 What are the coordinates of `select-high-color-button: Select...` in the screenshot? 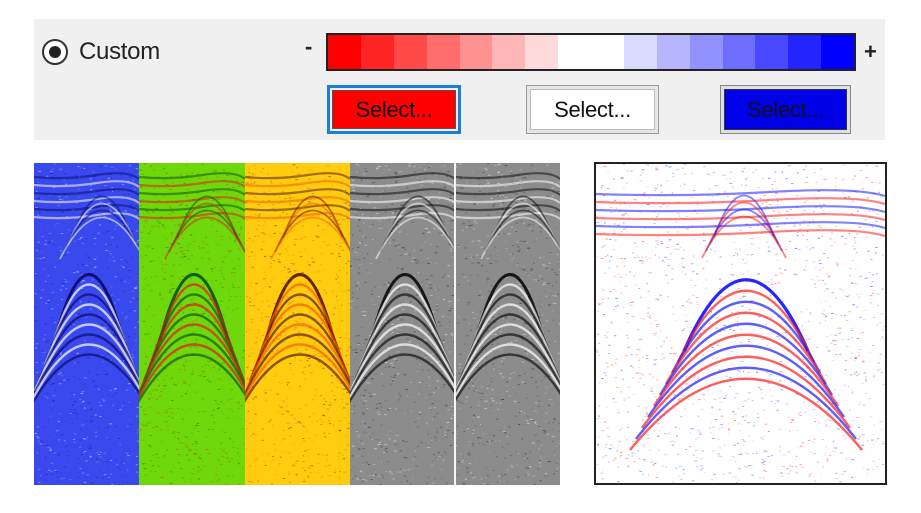 It's located at (785, 109).